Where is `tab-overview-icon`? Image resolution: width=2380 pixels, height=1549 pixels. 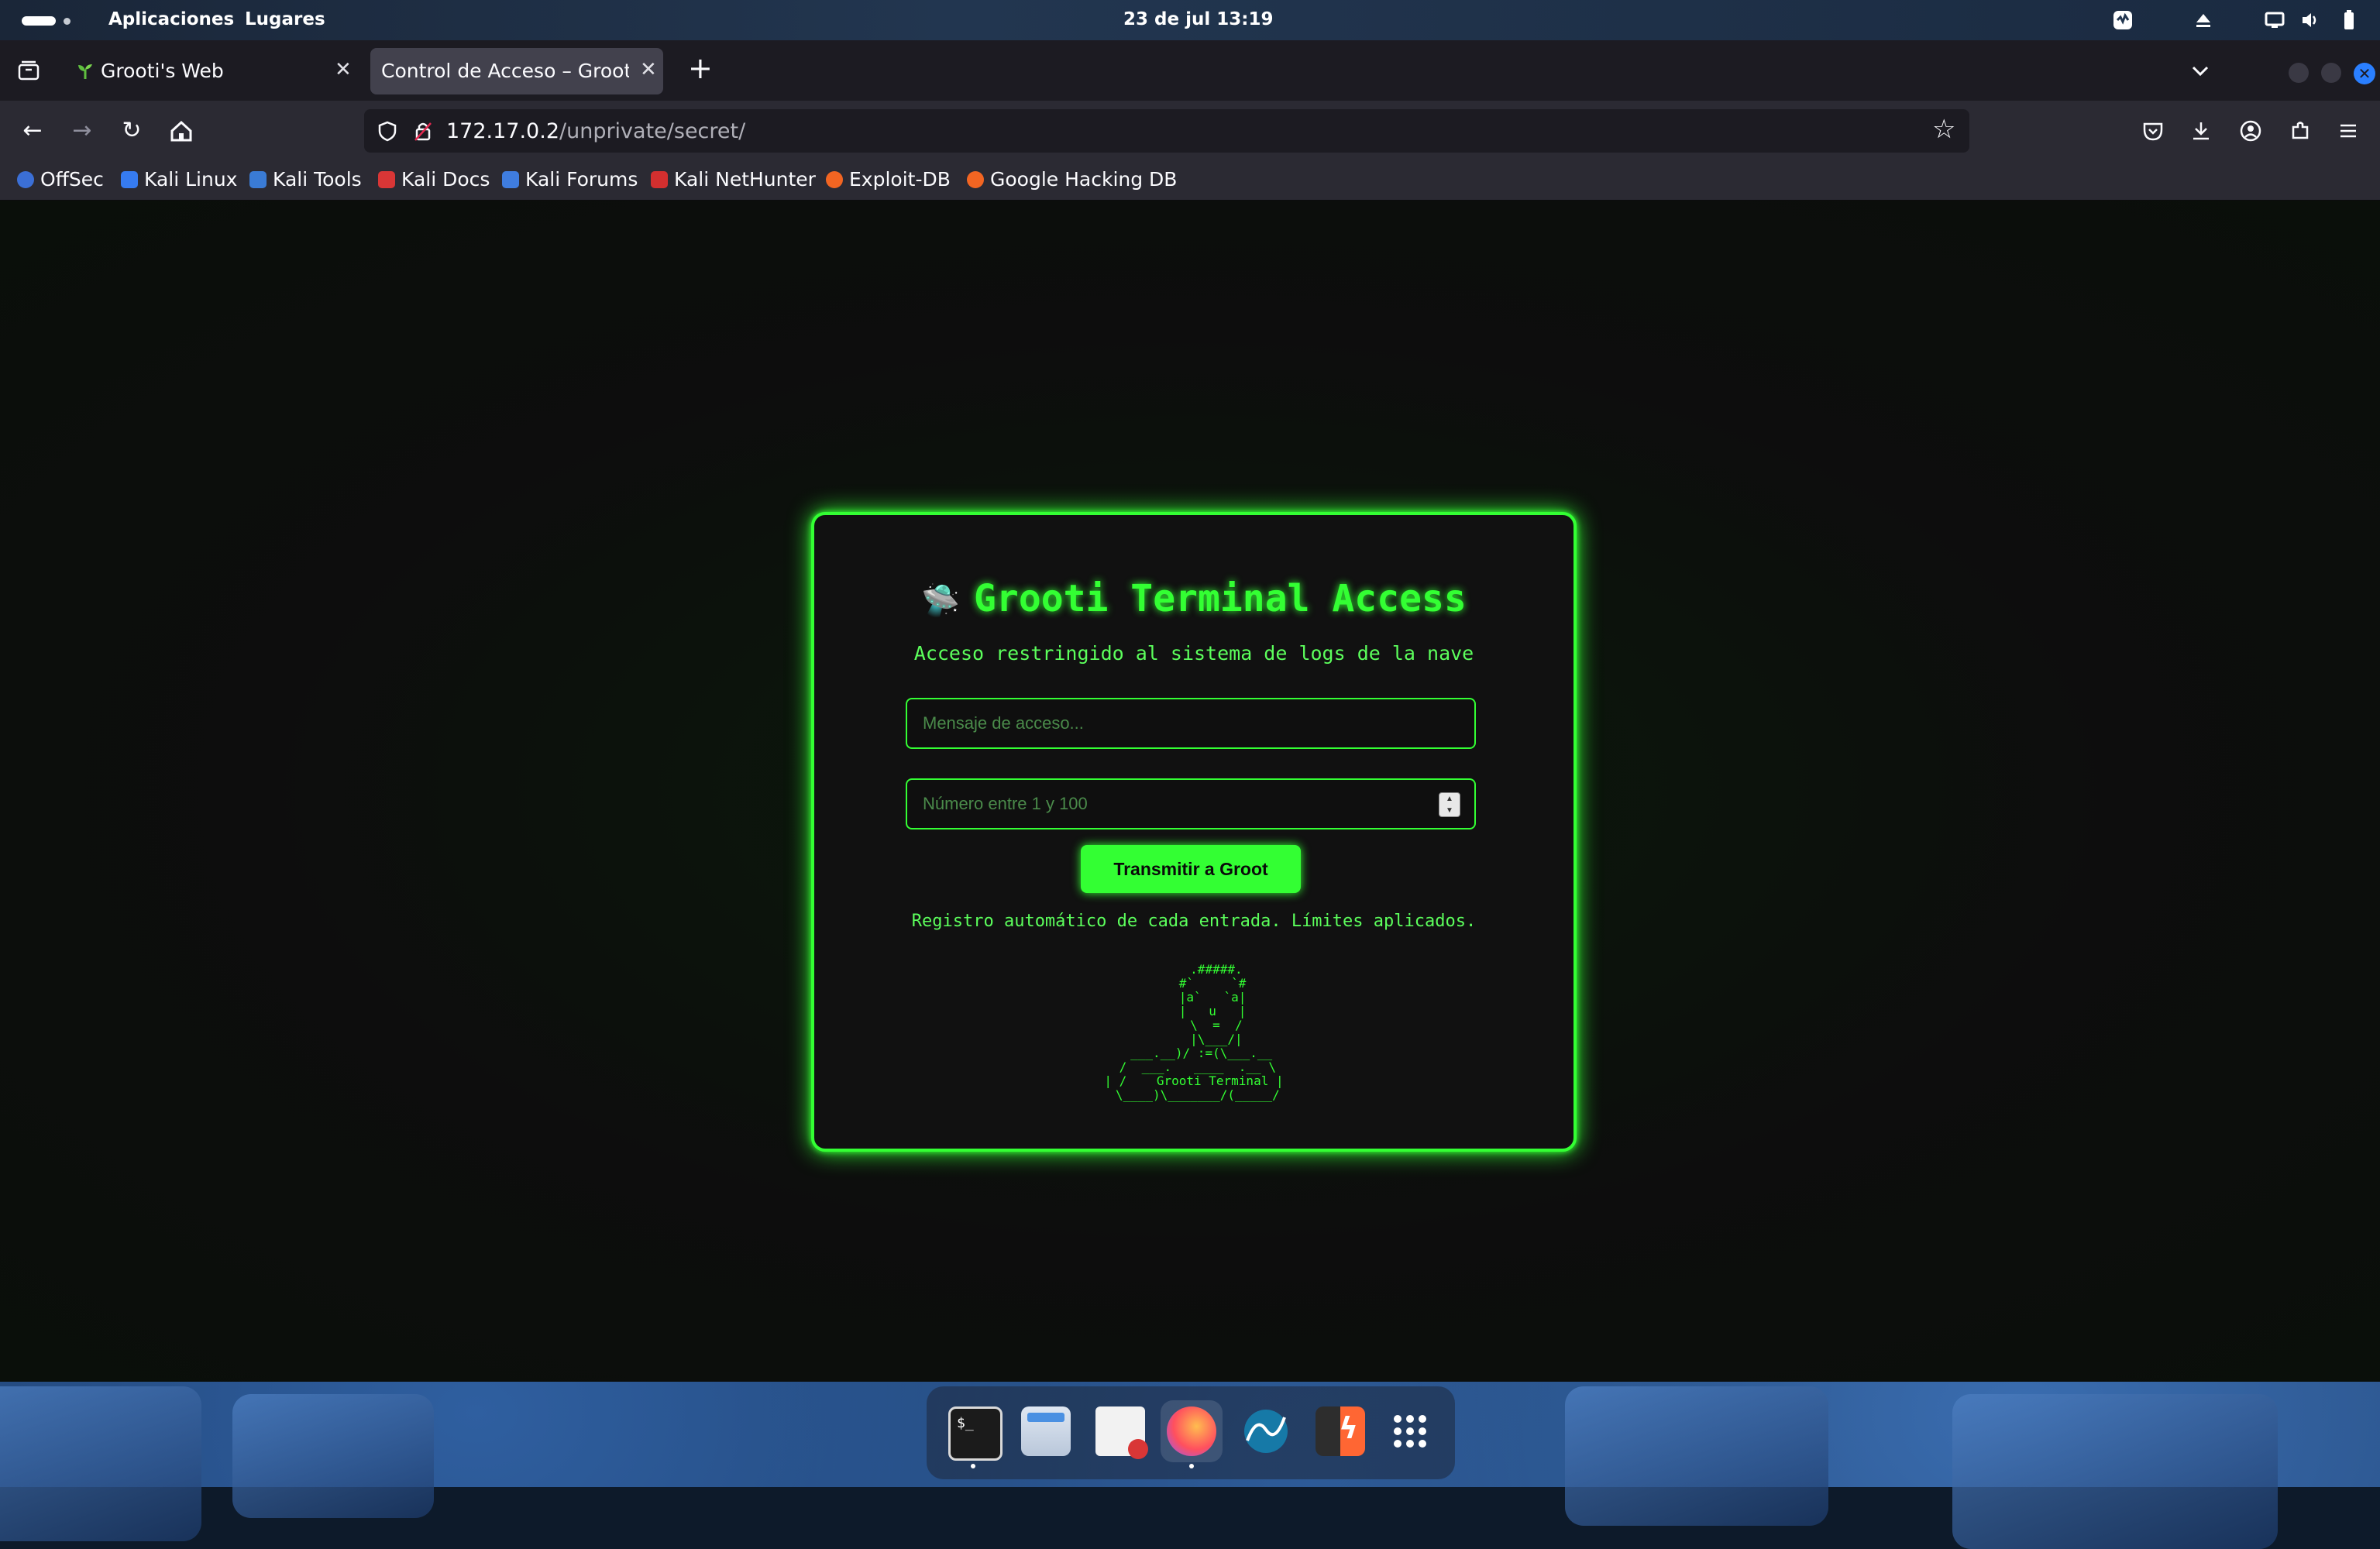
tab-overview-icon is located at coordinates (29, 70).